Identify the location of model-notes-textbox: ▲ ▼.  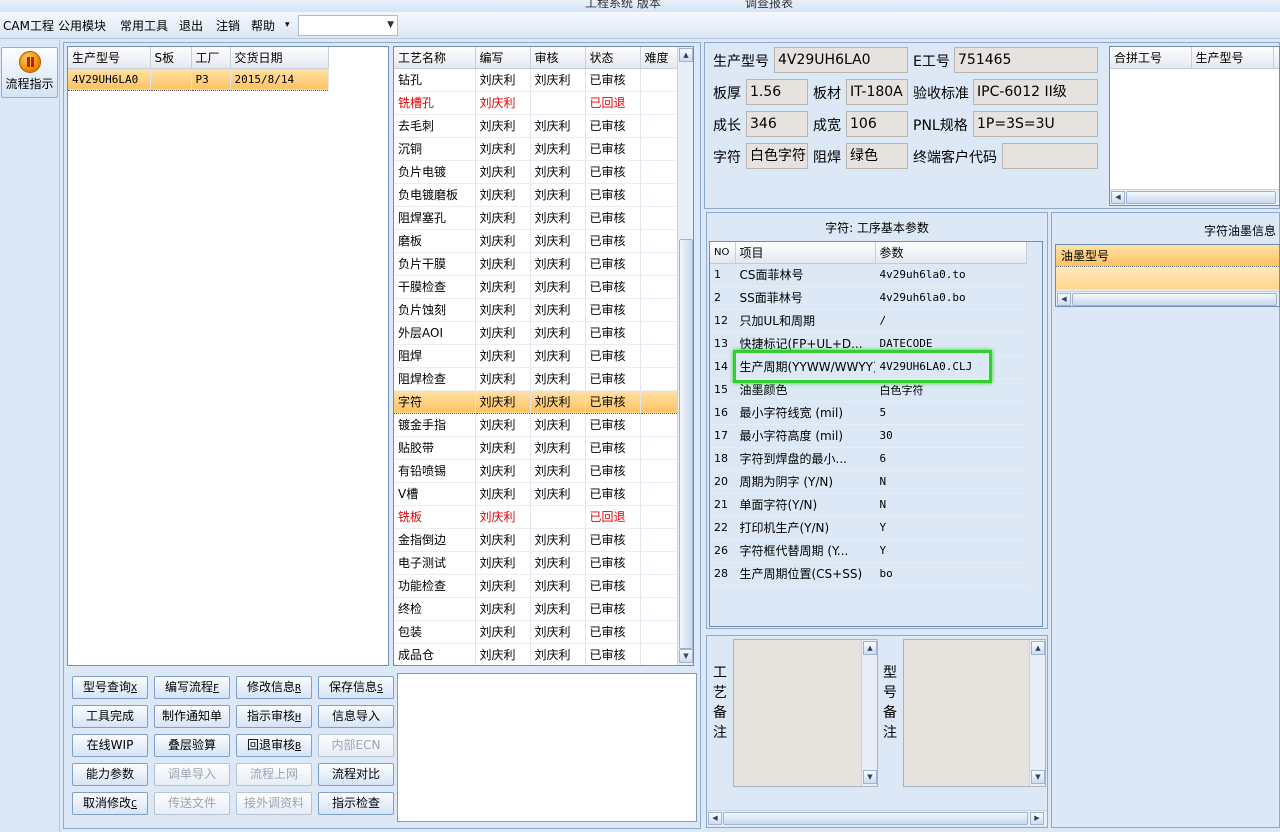
(974, 713).